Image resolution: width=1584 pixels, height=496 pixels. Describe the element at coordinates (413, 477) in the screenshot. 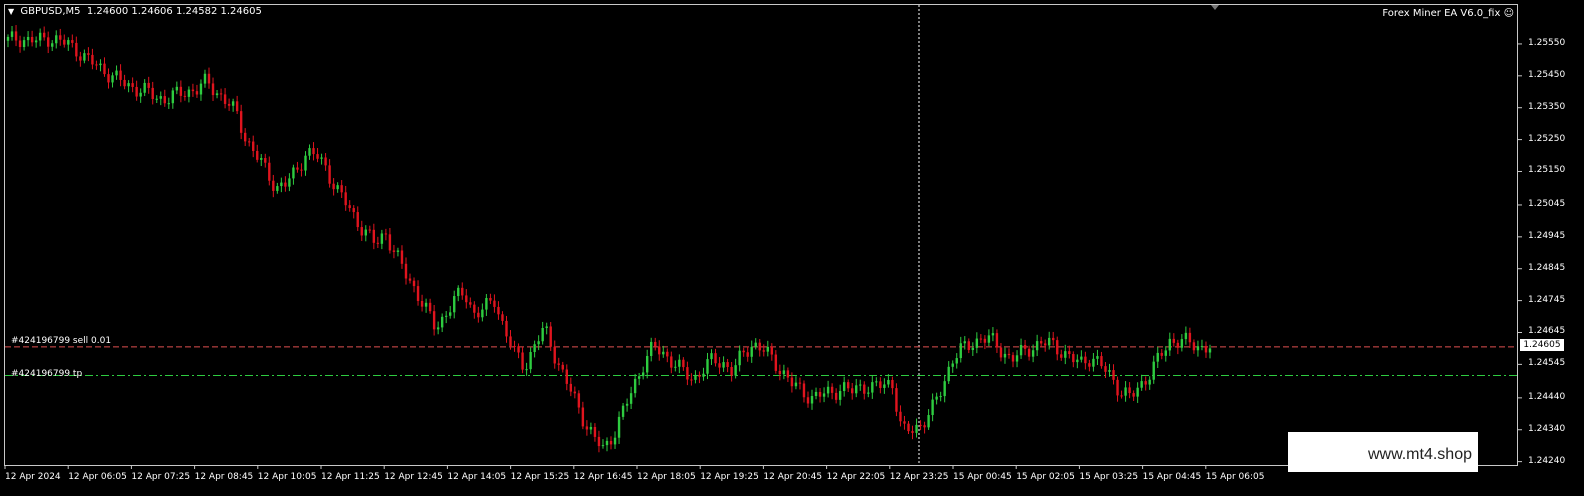

I see `time-tick-label: 12 Apr 12:45` at that location.